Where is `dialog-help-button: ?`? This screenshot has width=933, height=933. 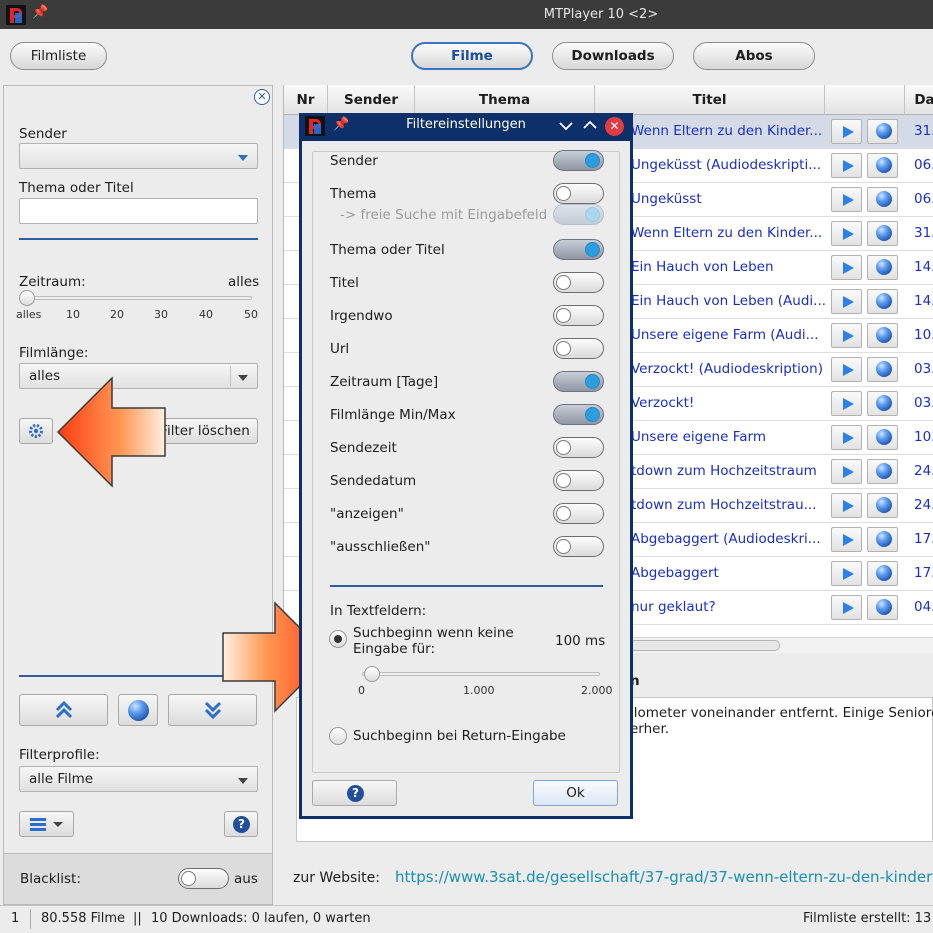
dialog-help-button: ? is located at coordinates (354, 793).